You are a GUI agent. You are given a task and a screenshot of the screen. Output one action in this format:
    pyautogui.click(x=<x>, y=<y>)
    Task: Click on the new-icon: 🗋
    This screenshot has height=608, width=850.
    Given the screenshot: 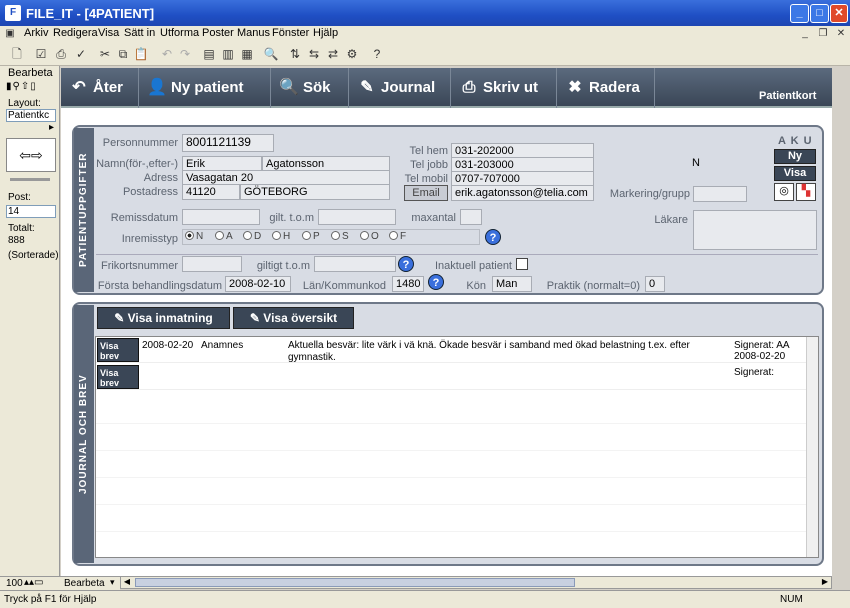 What is the action you would take?
    pyautogui.click(x=17, y=54)
    